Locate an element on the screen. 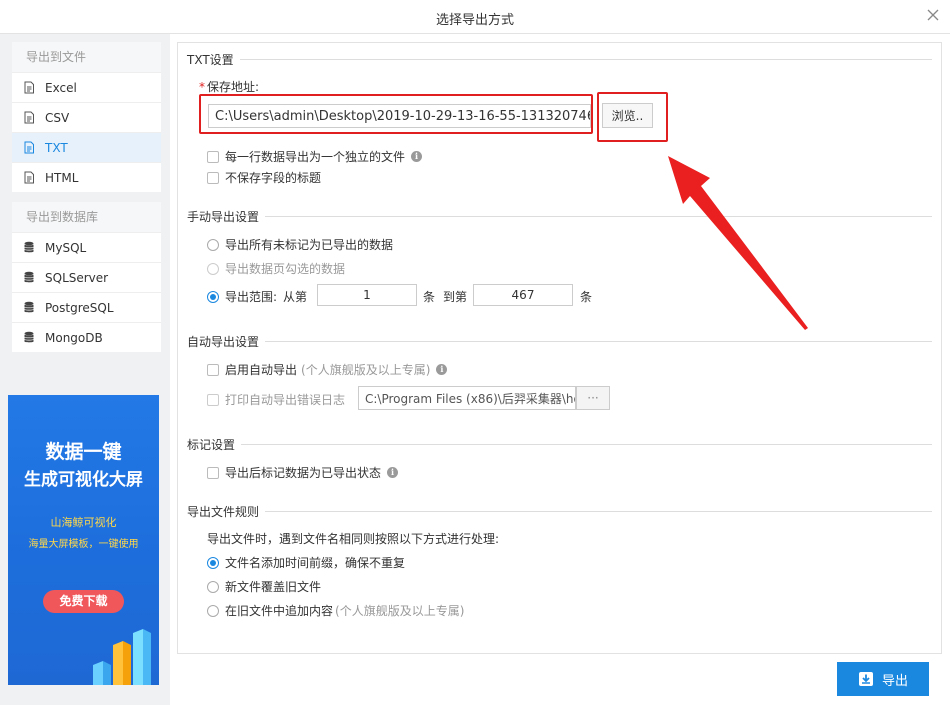  section-title: 自动导出设置 is located at coordinates (223, 342).